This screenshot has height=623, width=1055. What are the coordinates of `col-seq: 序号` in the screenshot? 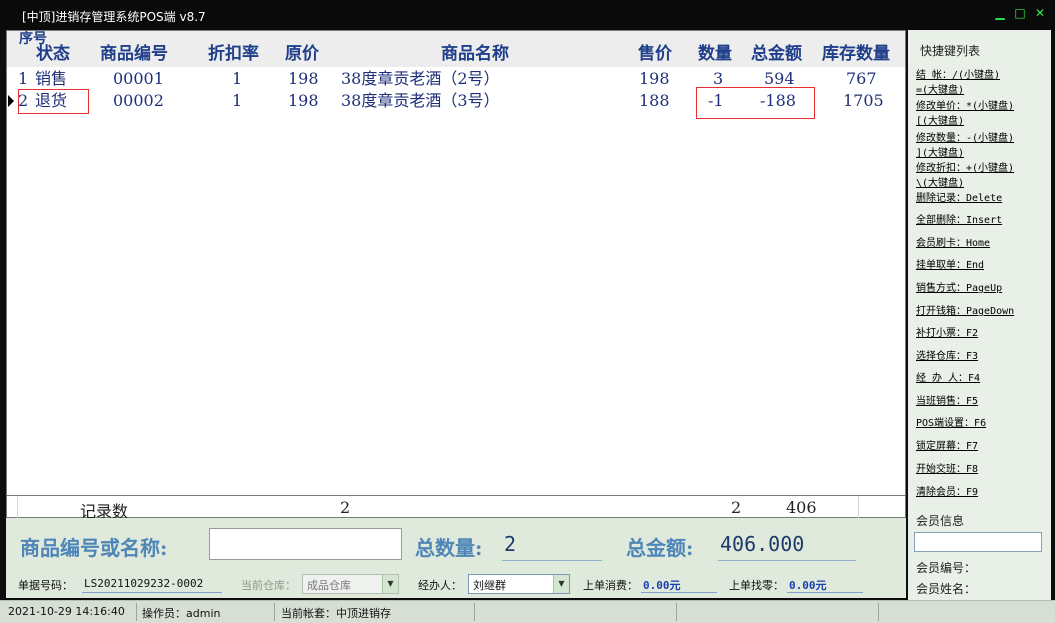 It's located at (33, 39).